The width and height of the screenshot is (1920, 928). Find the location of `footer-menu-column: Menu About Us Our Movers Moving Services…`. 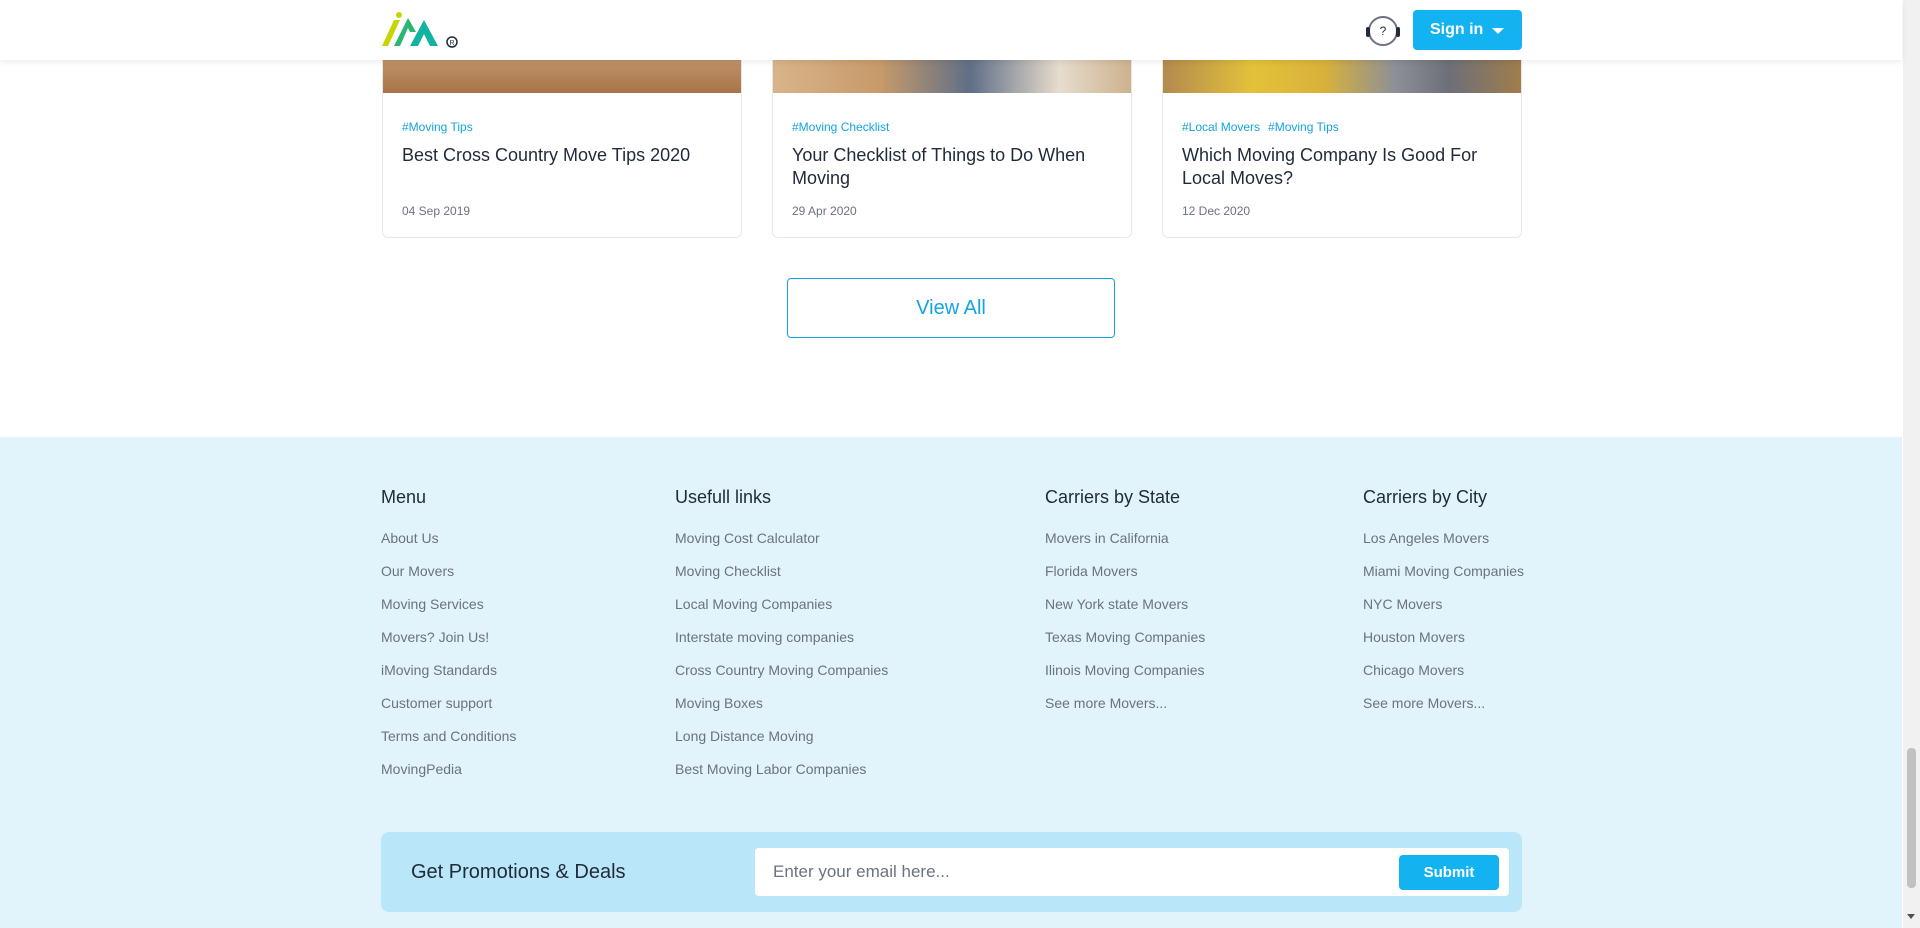

footer-menu-column: Menu About Us Our Movers Moving Services… is located at coordinates (448, 640).